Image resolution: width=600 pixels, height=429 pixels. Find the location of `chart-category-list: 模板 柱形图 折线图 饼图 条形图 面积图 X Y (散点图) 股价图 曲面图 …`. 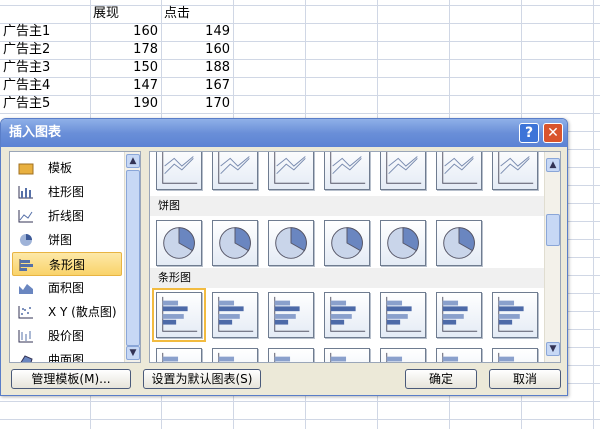

chart-category-list: 模板 柱形图 折线图 饼图 条形图 面积图 X Y (散点图) 股价图 曲面图 … is located at coordinates (75, 257).